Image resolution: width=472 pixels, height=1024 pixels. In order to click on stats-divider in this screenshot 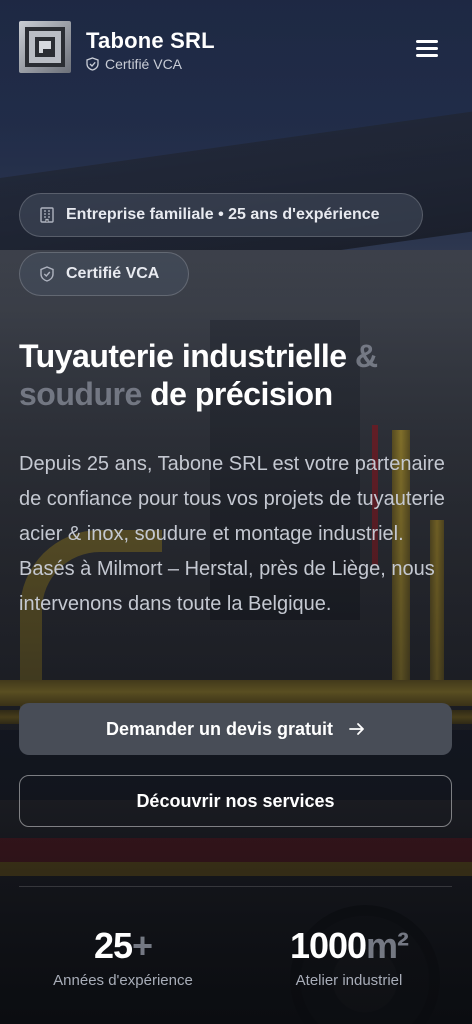, I will do `click(235, 886)`.